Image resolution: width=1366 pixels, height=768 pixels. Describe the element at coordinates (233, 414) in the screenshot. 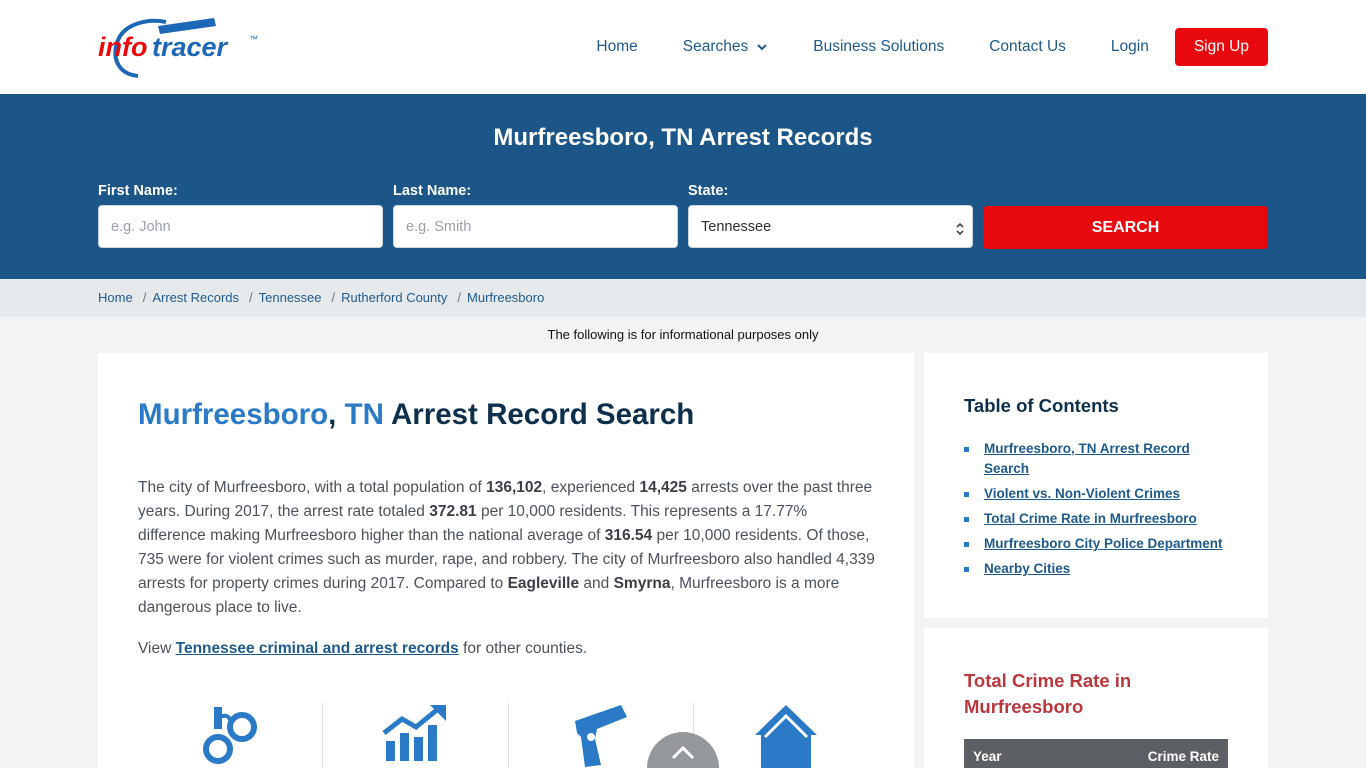

I see `heading-city: Murfreesboro` at that location.